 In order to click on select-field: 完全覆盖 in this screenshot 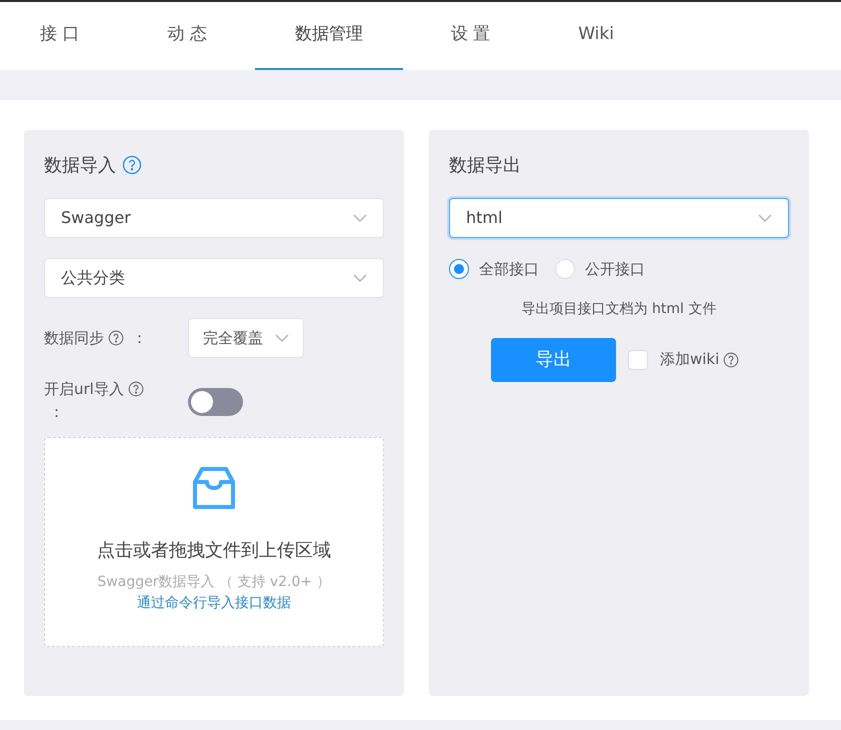, I will do `click(246, 338)`.